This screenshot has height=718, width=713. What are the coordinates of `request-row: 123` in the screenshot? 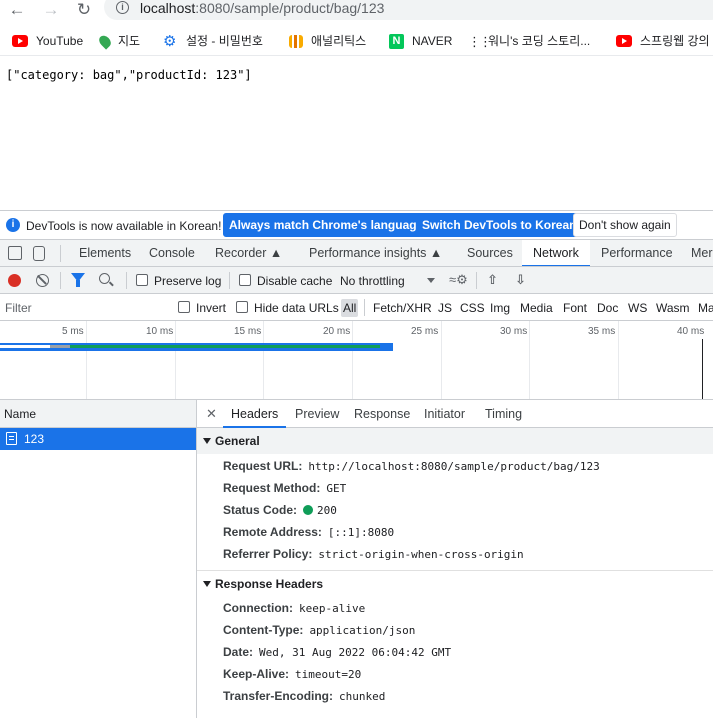 It's located at (98, 439).